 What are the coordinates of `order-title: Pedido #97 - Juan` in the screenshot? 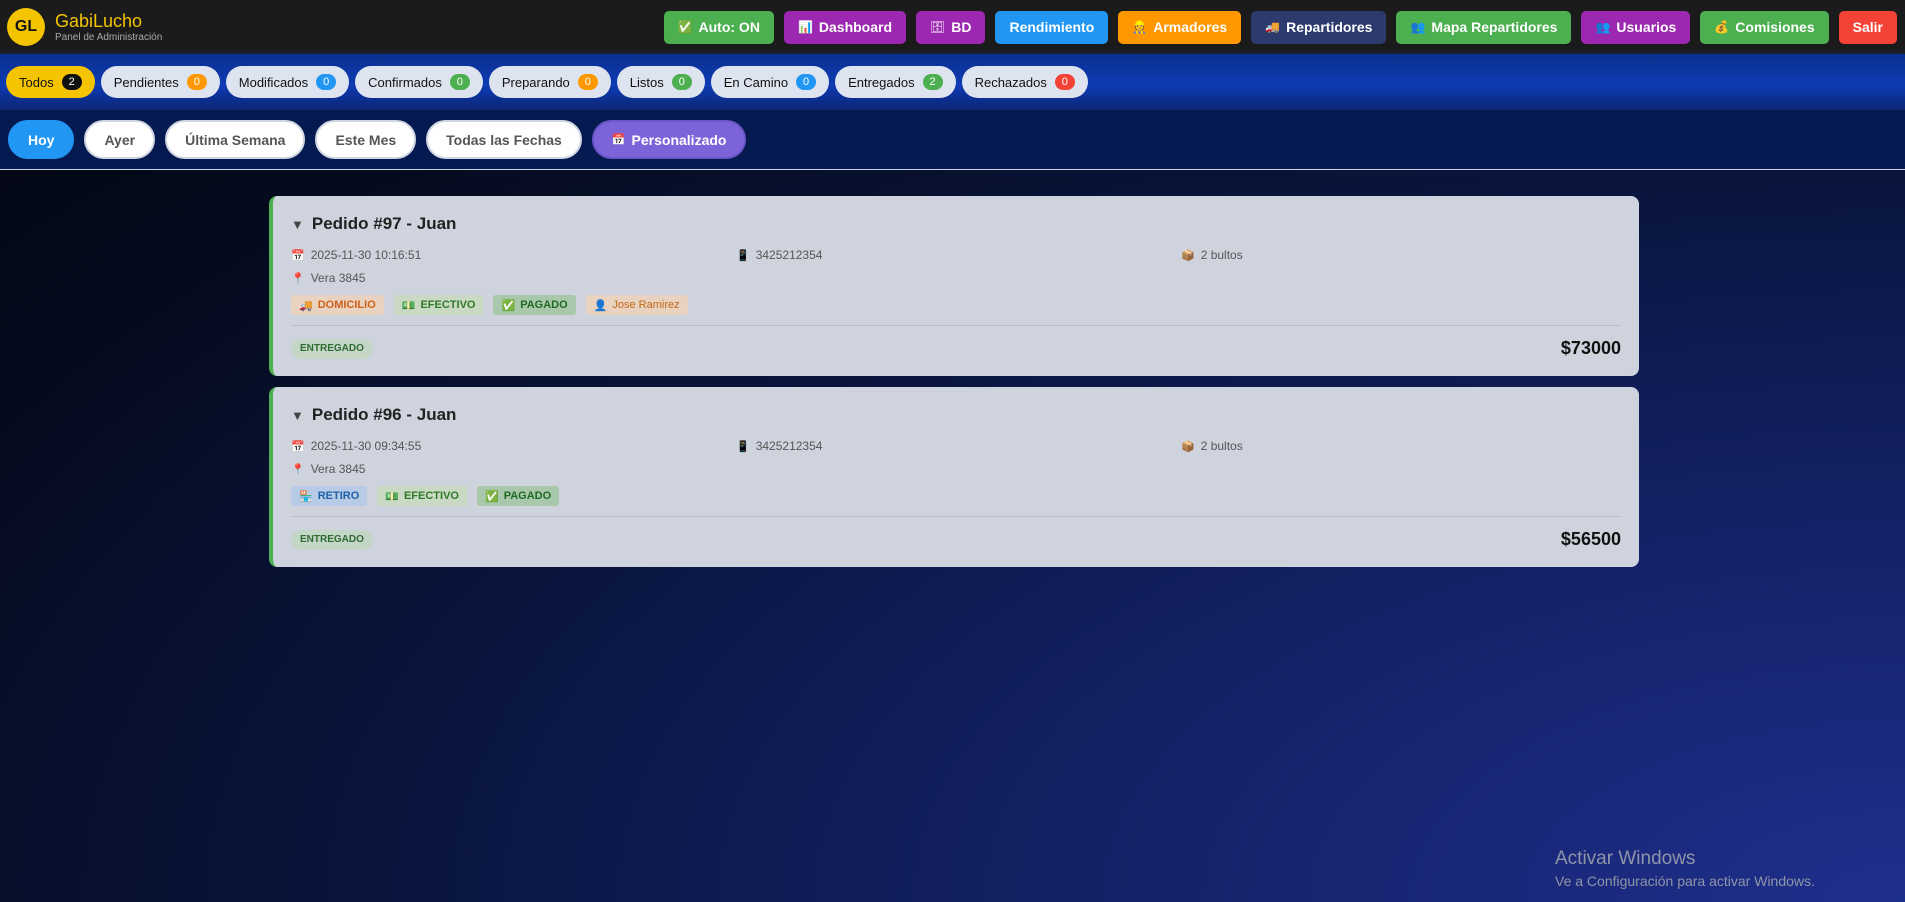 It's located at (384, 223).